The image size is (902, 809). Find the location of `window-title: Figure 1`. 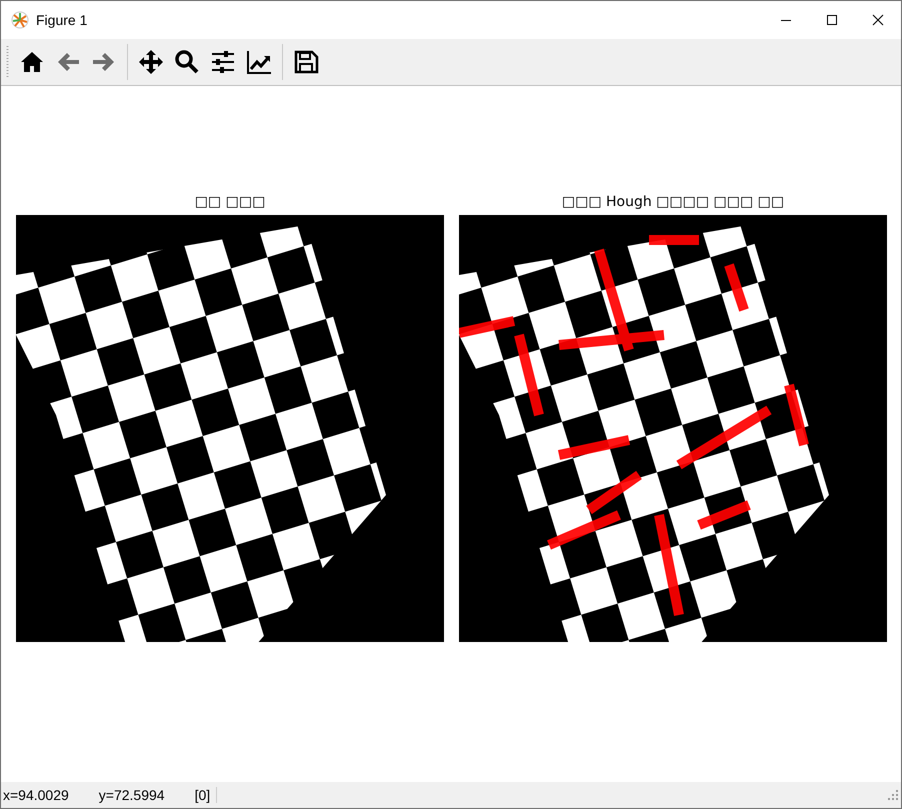

window-title: Figure 1 is located at coordinates (62, 20).